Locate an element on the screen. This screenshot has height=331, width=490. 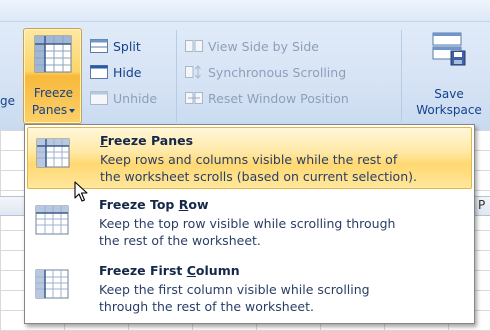
menu-item-title: Freeze First Column is located at coordinates (169, 270).